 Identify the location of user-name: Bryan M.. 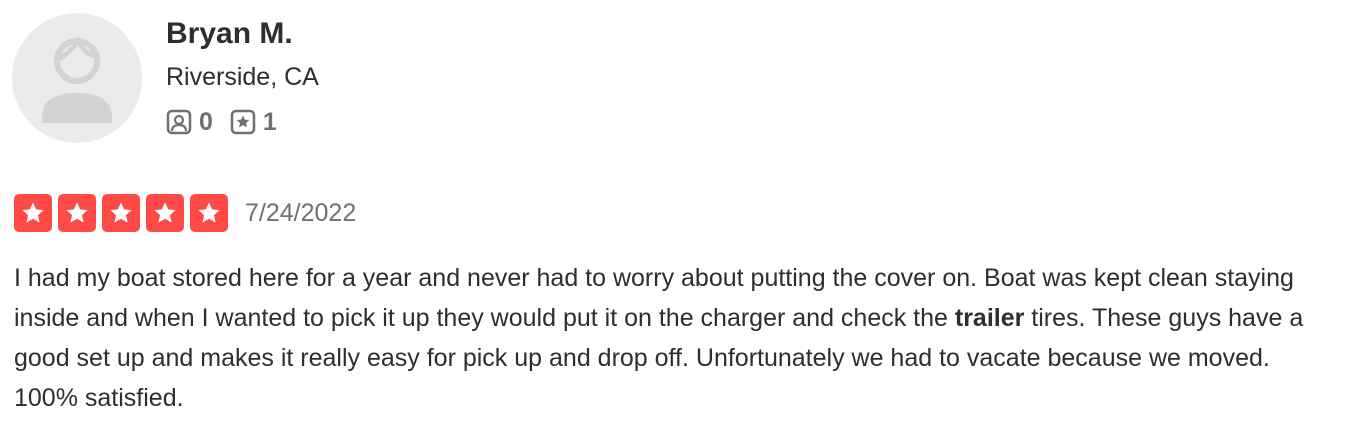
(242, 34).